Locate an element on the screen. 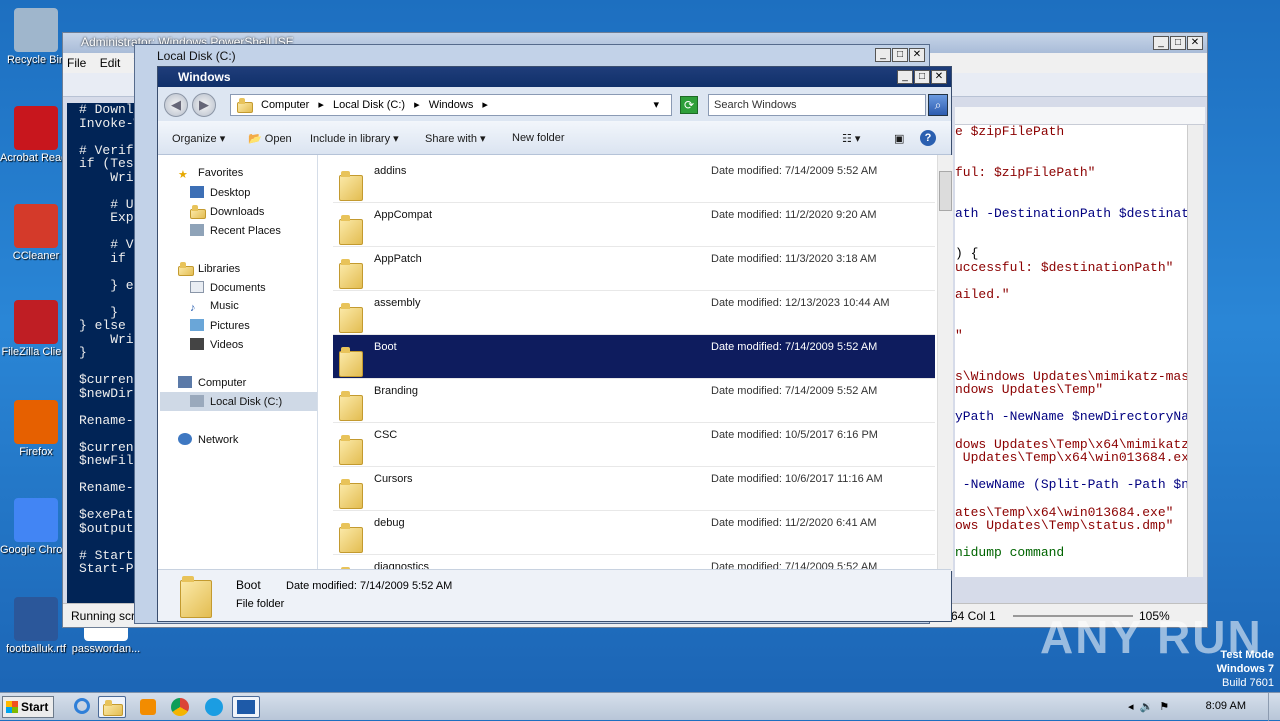 This screenshot has width=1280, height=721. media-player-taskbar-icon is located at coordinates (148, 707).